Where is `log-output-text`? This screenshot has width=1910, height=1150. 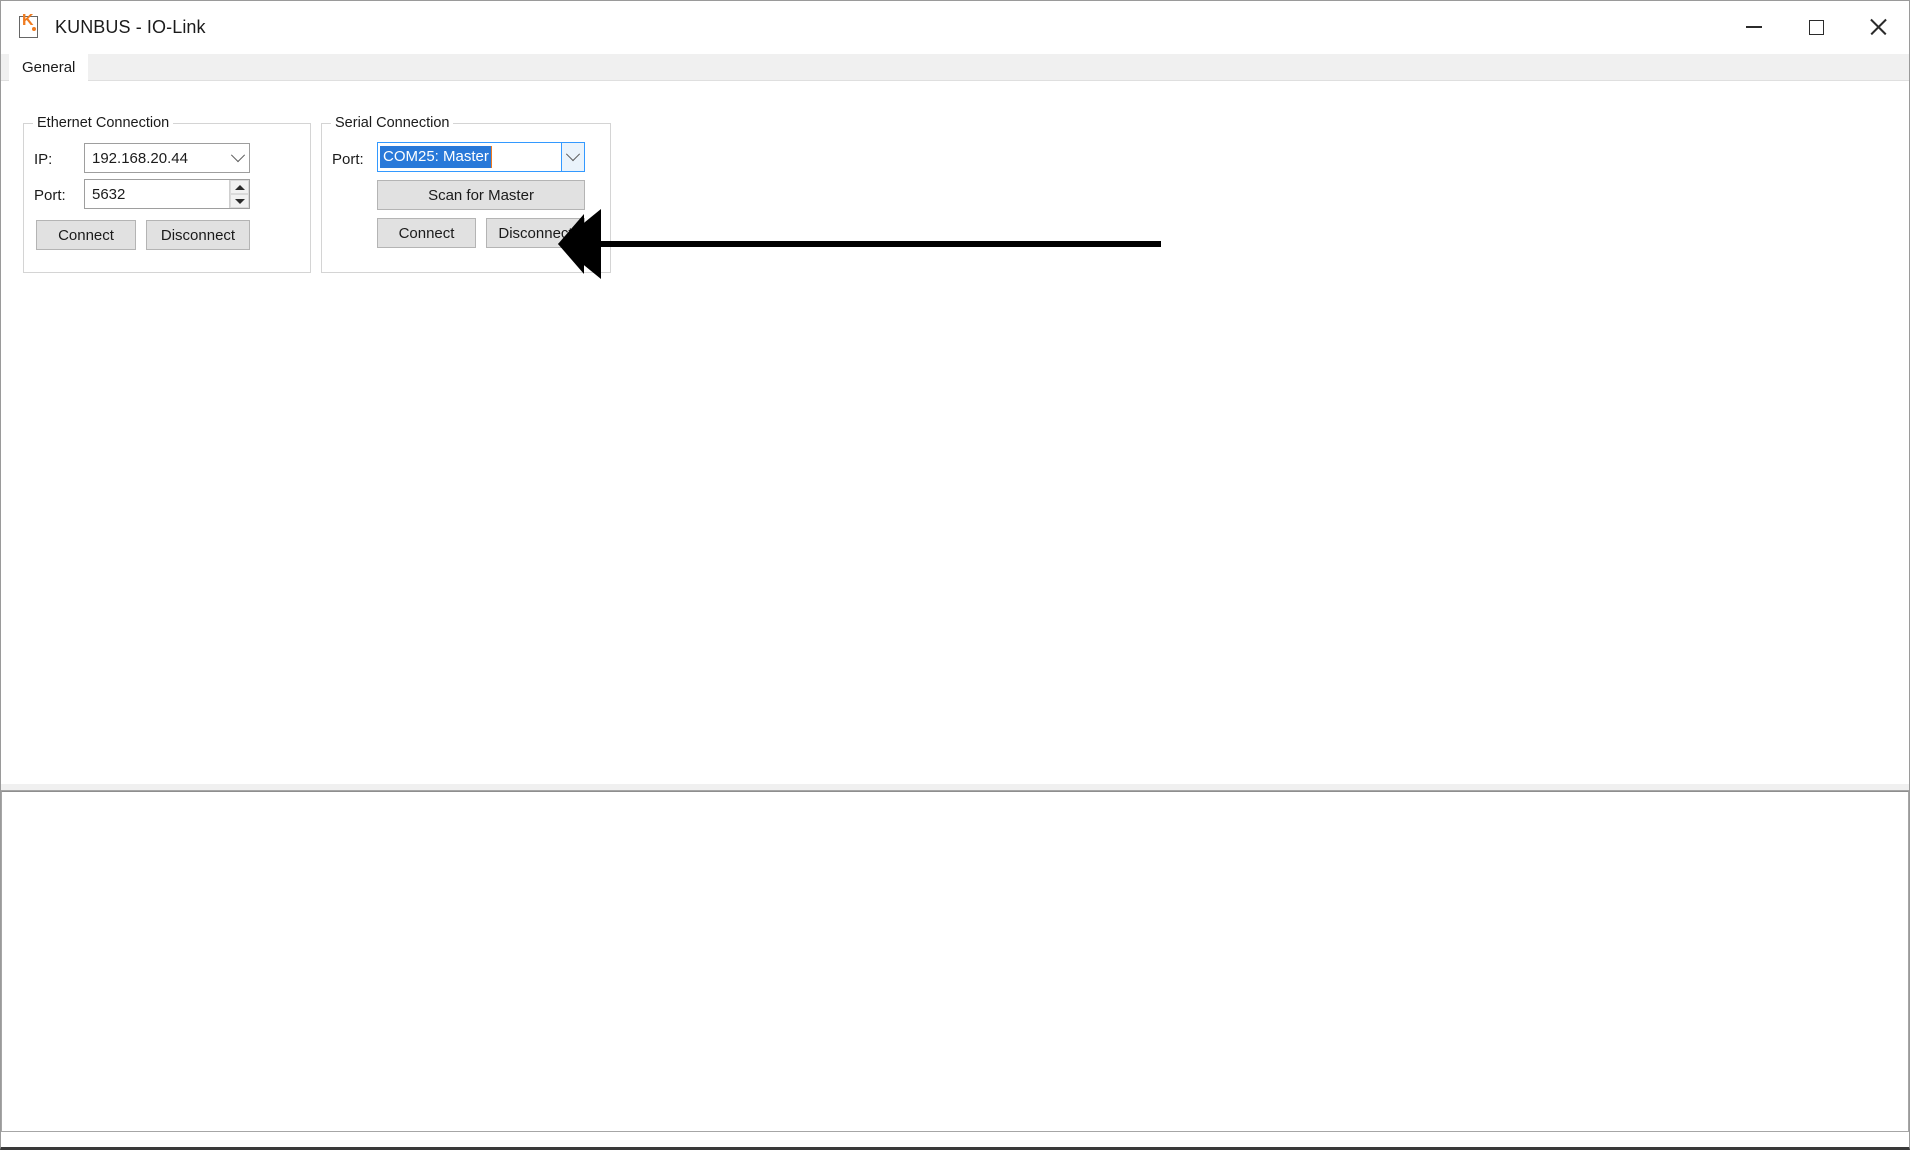
log-output-text is located at coordinates (955, 798).